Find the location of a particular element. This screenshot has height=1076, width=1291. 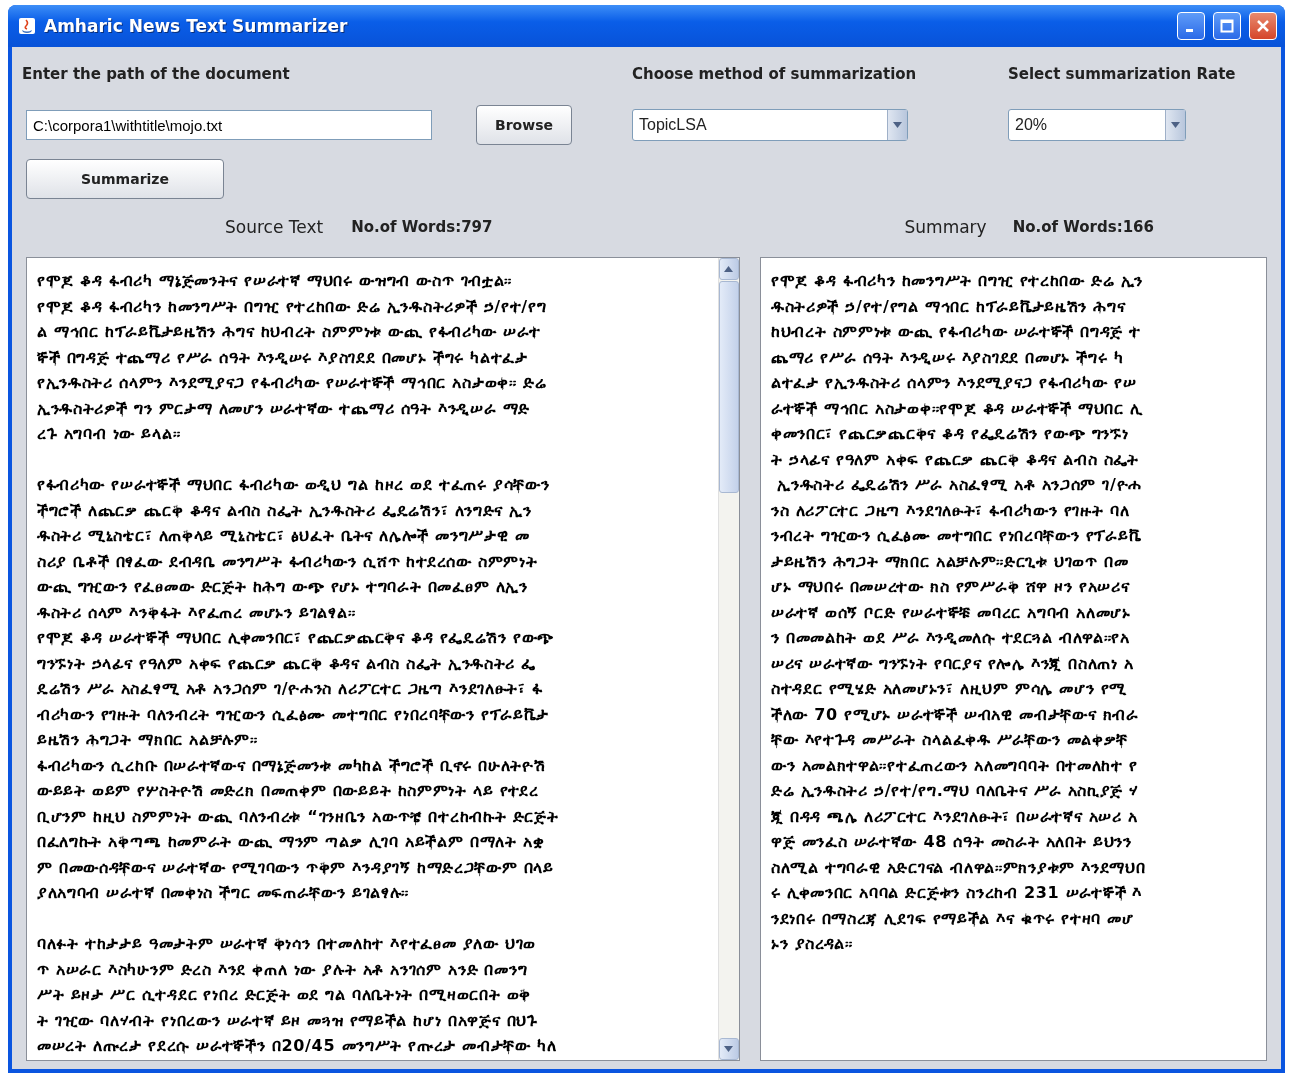

source-word-count: No.of Words:797 is located at coordinates (422, 227).